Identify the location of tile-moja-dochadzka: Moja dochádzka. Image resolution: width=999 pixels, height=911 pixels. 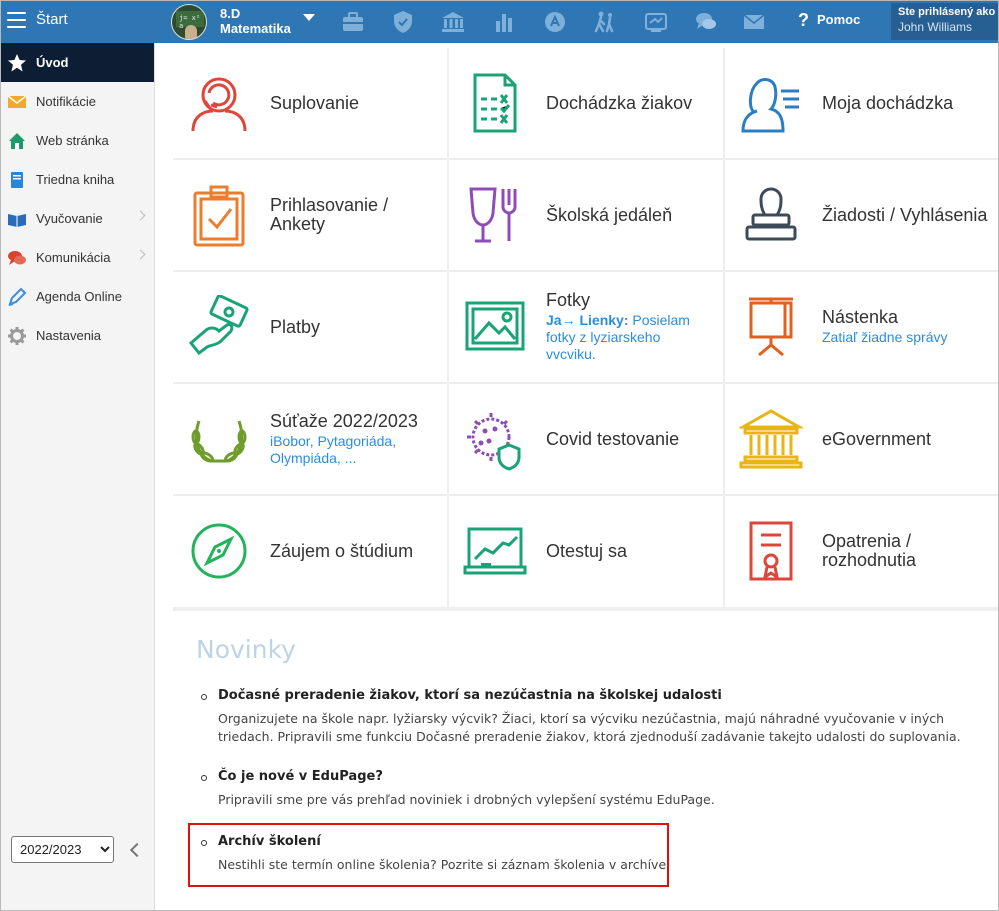
(861, 103).